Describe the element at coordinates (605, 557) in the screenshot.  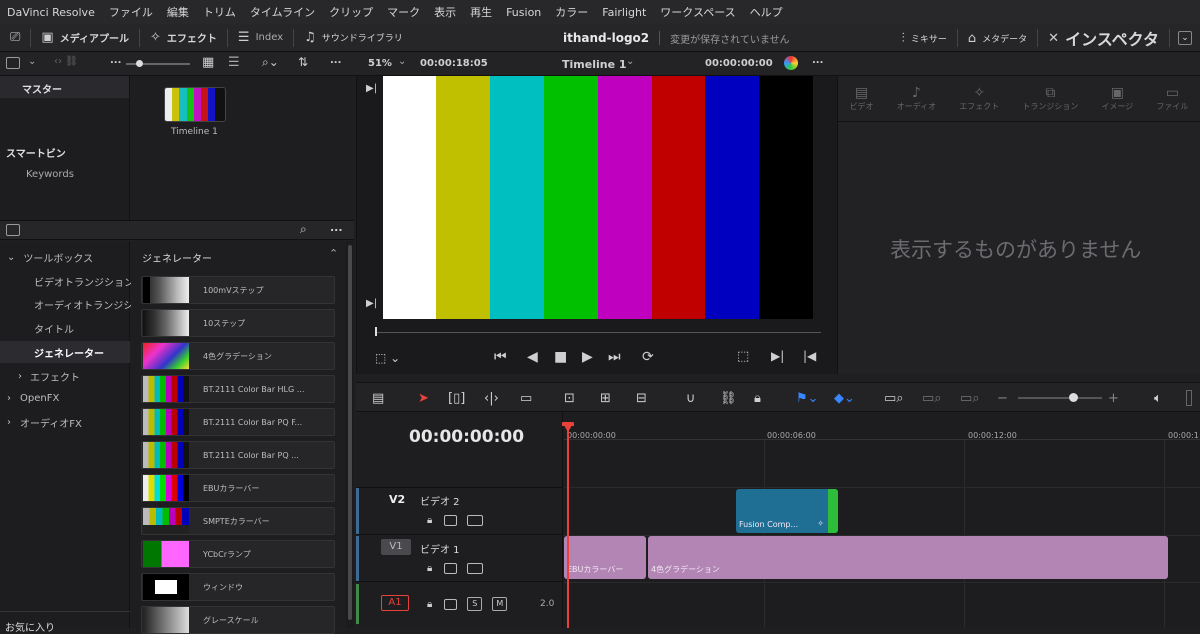
I see `clip-ebu-color-bars: EBUカラーバー` at that location.